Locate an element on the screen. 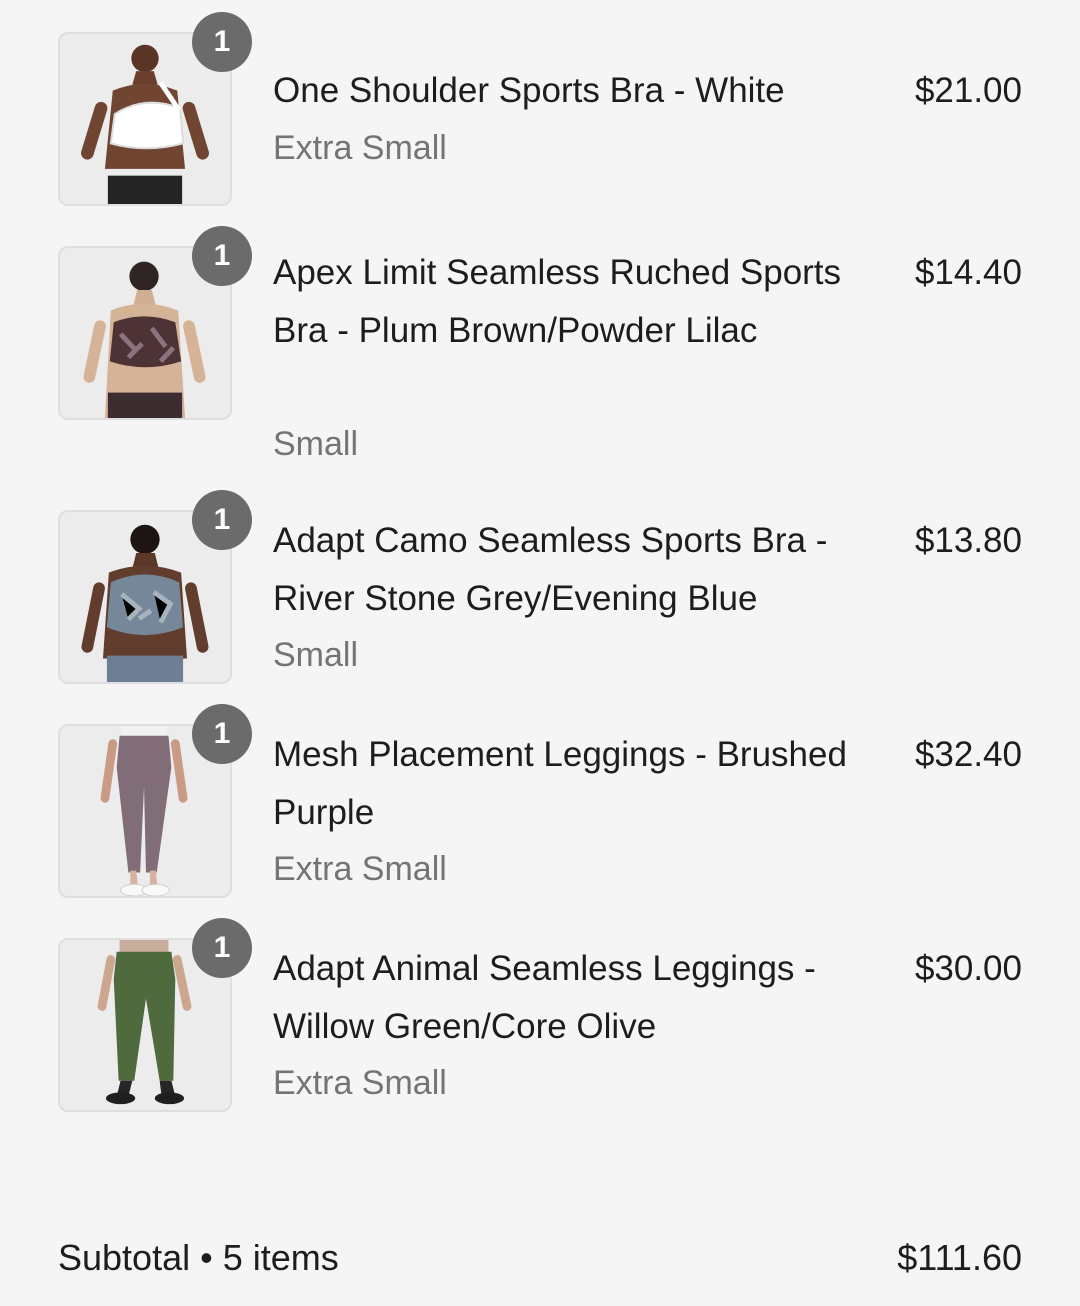 Image resolution: width=1080 pixels, height=1306 pixels. subtotal-value: $111.60 is located at coordinates (959, 1257).